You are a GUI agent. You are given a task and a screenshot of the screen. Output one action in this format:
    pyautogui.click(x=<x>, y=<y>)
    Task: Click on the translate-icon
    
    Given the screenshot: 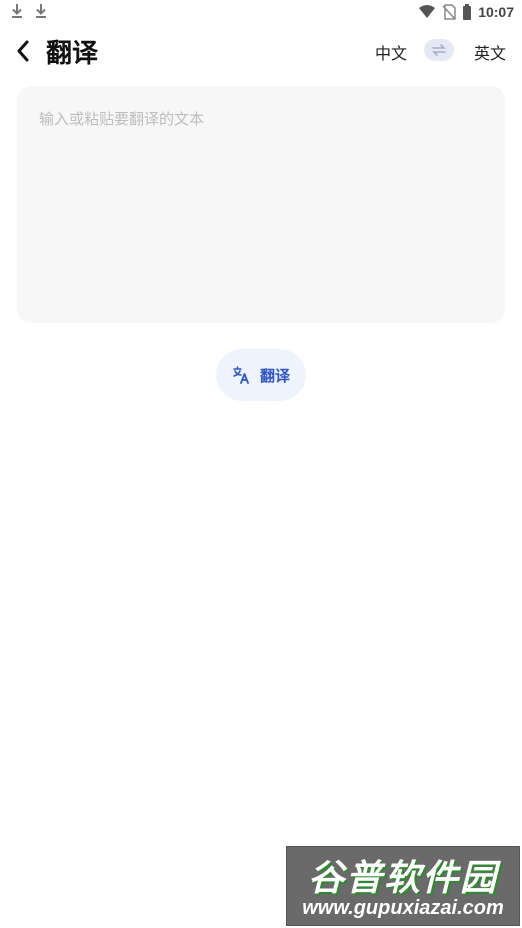 What is the action you would take?
    pyautogui.click(x=241, y=375)
    